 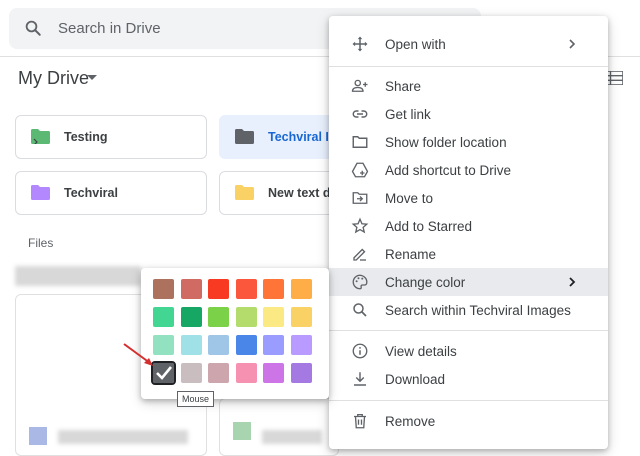 I want to click on page-title: My Drive, so click(x=53, y=78).